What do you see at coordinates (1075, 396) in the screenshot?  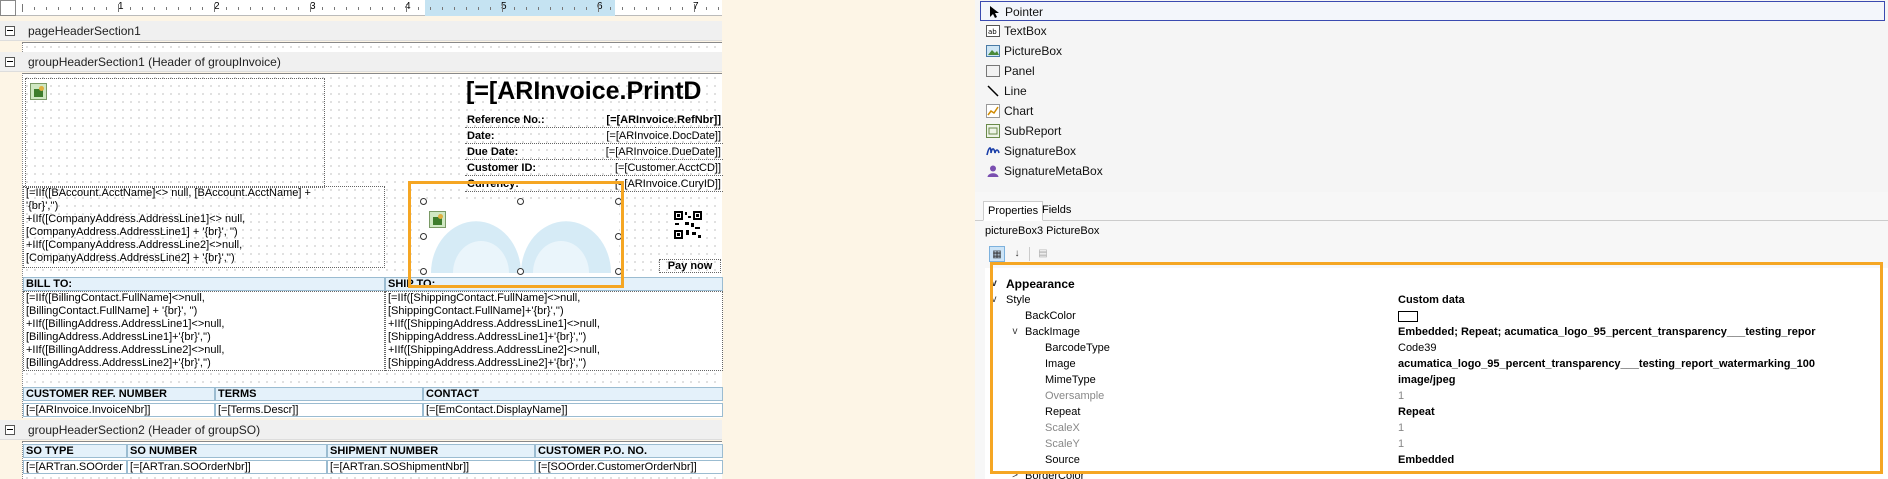 I see `property-name: Oversample` at bounding box center [1075, 396].